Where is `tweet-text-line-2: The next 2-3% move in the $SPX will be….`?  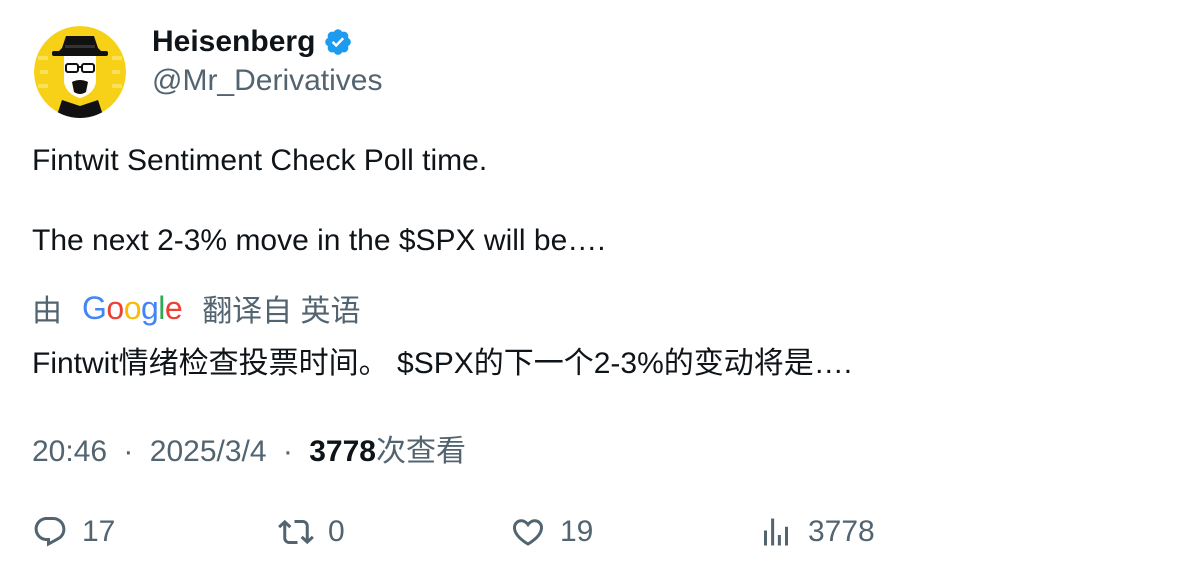 tweet-text-line-2: The next 2-3% move in the $SPX will be…. is located at coordinates (319, 240).